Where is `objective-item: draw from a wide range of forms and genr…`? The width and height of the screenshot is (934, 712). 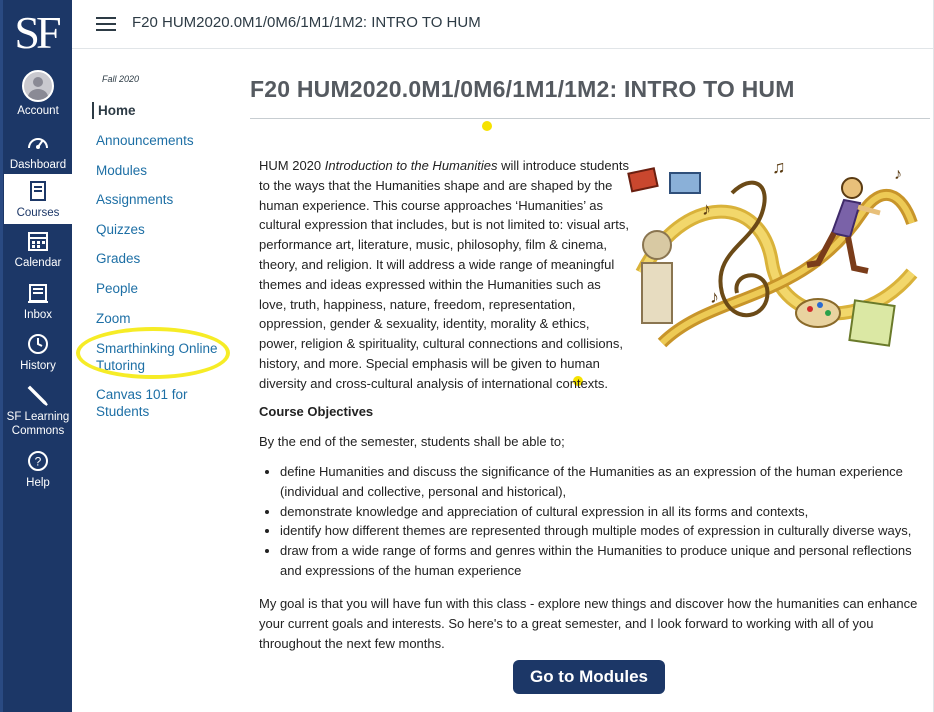
objective-item: draw from a wide range of forms and genr… is located at coordinates (605, 561).